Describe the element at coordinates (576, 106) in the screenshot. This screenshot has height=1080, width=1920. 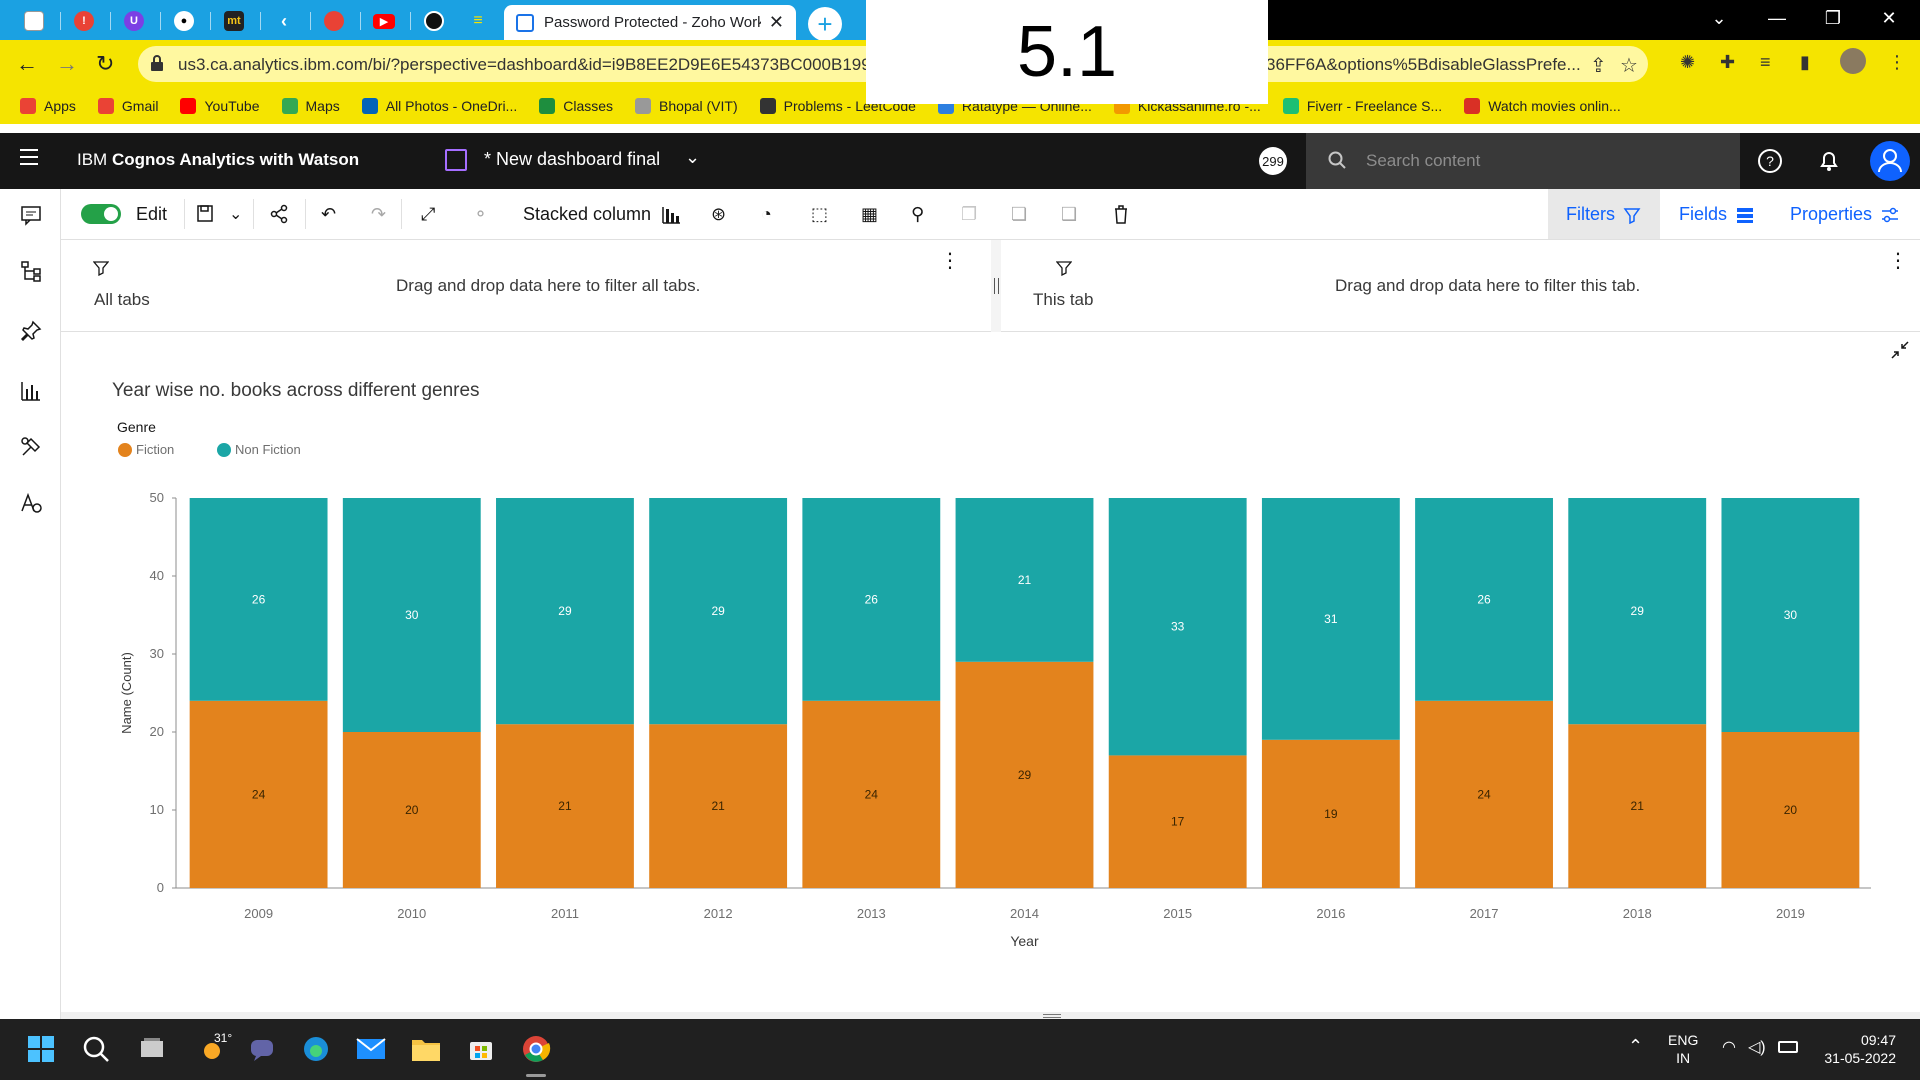
I see `bookmark-item: Classes` at that location.